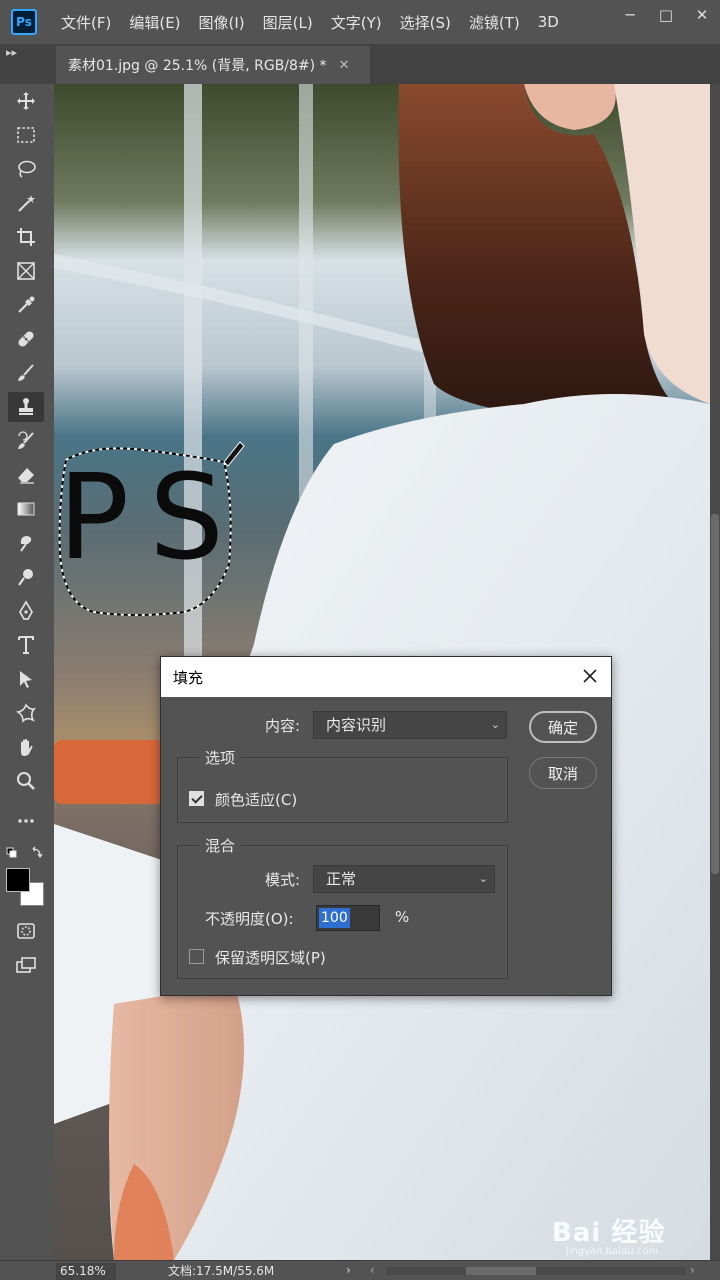 This screenshot has height=1280, width=720. What do you see at coordinates (18, 880) in the screenshot?
I see `foreground-color-swatch` at bounding box center [18, 880].